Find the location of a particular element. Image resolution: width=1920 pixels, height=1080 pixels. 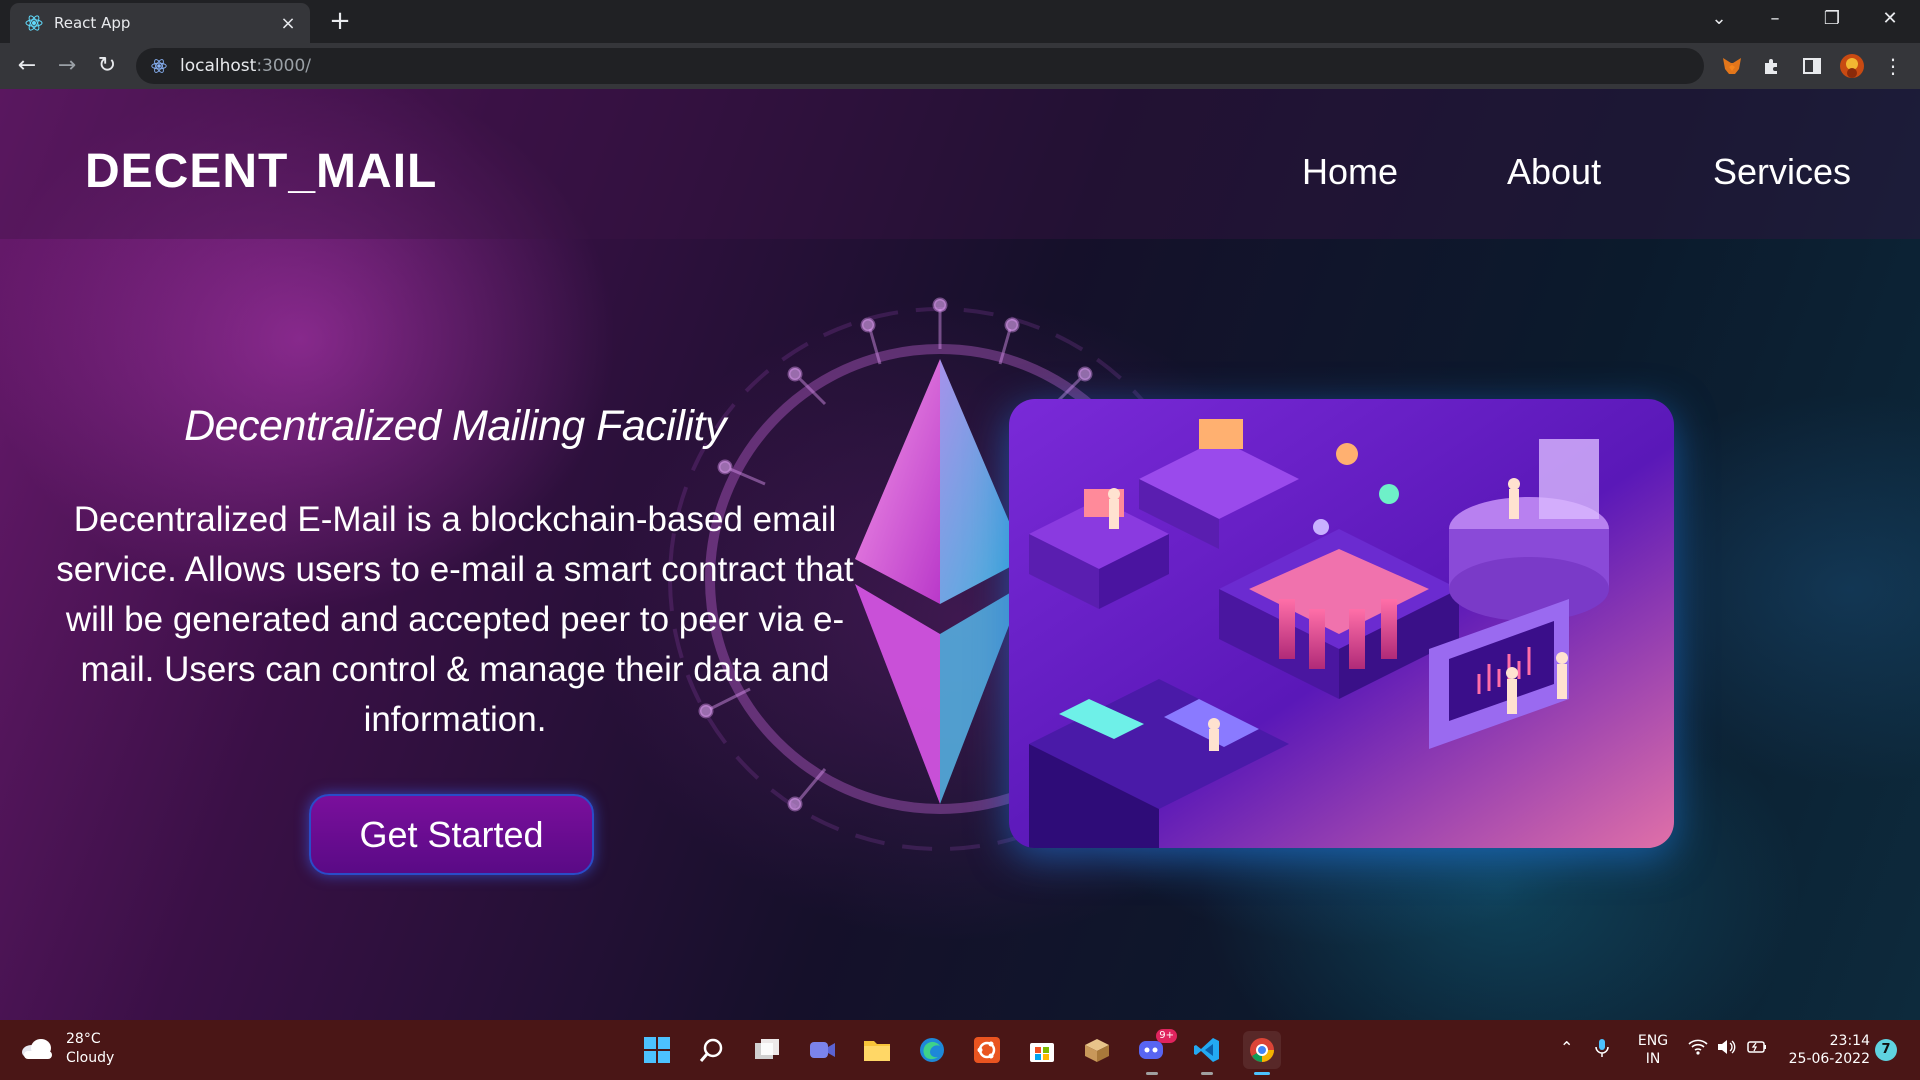

weather-temperature: 28°C is located at coordinates (83, 1039).